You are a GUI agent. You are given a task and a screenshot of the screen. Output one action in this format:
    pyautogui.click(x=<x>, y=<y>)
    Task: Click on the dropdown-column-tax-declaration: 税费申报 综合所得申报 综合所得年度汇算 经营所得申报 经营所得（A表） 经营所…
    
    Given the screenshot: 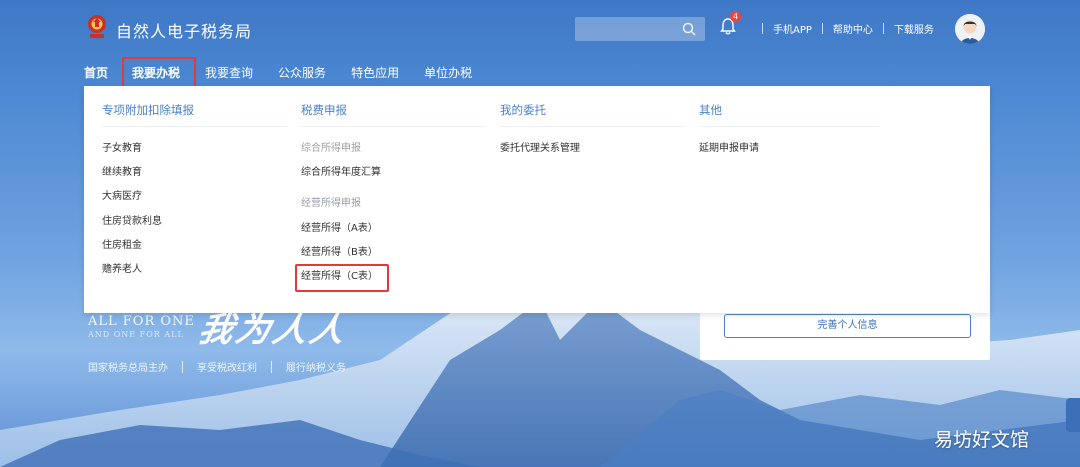 What is the action you would take?
    pyautogui.click(x=390, y=190)
    